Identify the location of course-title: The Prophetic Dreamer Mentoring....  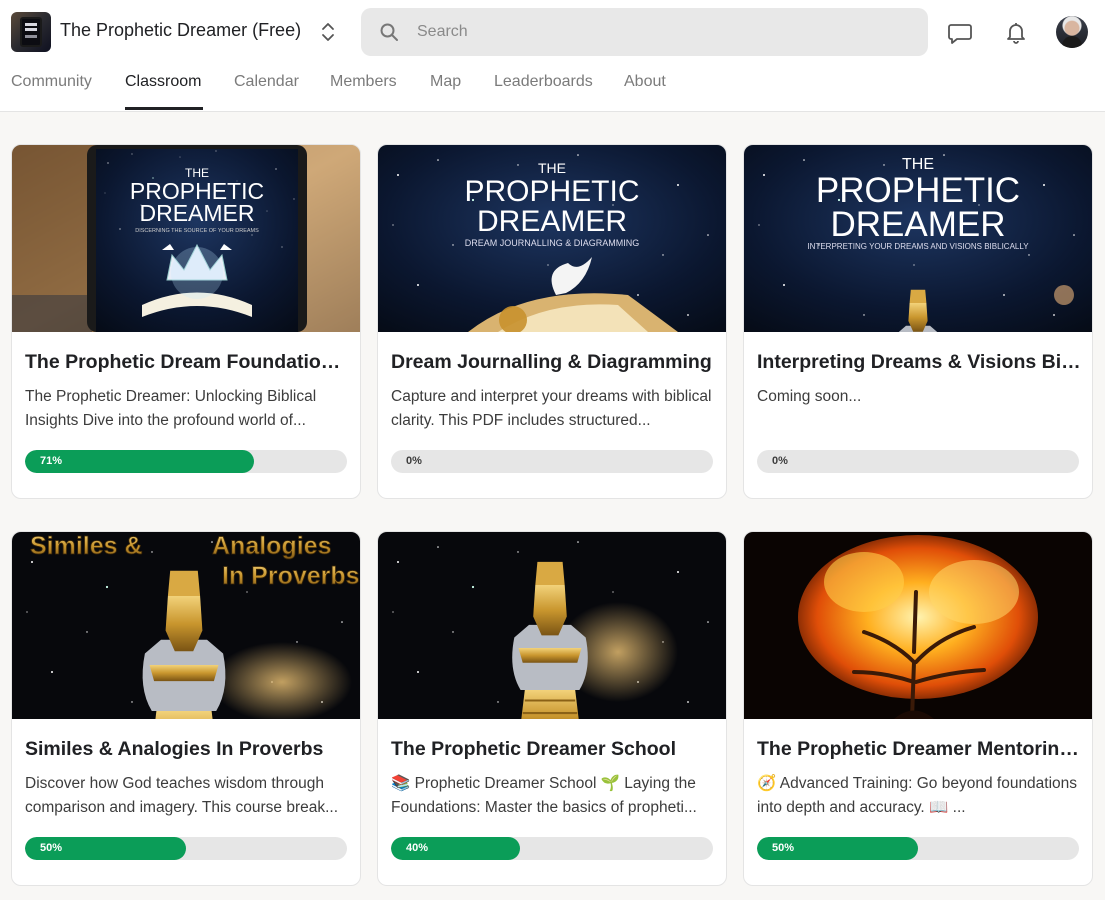
(919, 749).